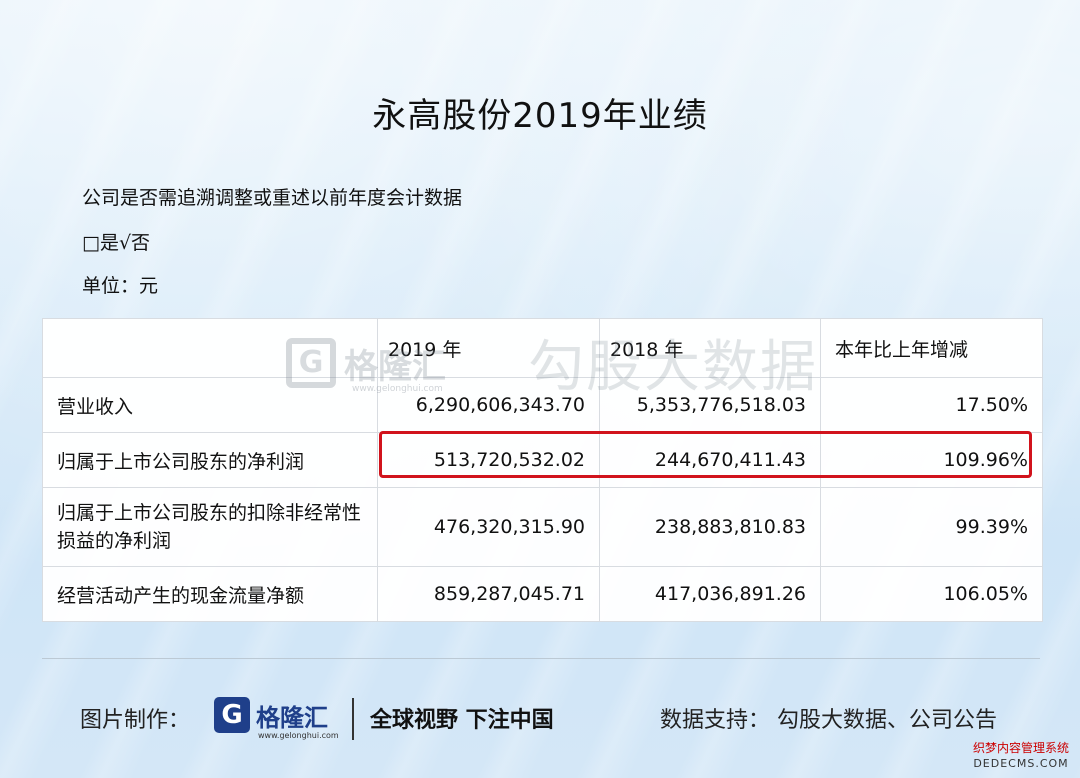  What do you see at coordinates (120, 286) in the screenshot?
I see `unit-label: 单位：元` at bounding box center [120, 286].